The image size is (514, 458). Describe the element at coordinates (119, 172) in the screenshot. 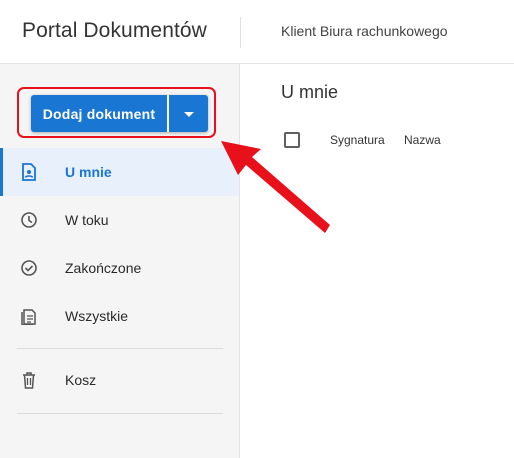

I see `sidebar-item-u-mnie: U mnie` at that location.